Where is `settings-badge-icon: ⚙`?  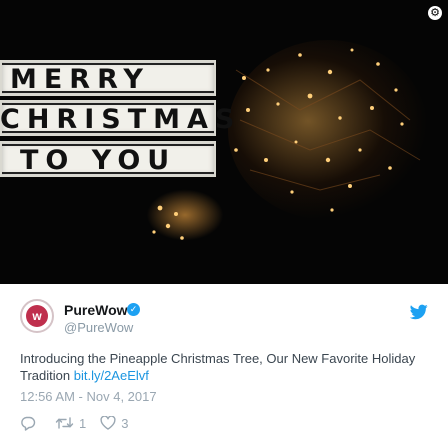 settings-badge-icon: ⚙ is located at coordinates (435, 13).